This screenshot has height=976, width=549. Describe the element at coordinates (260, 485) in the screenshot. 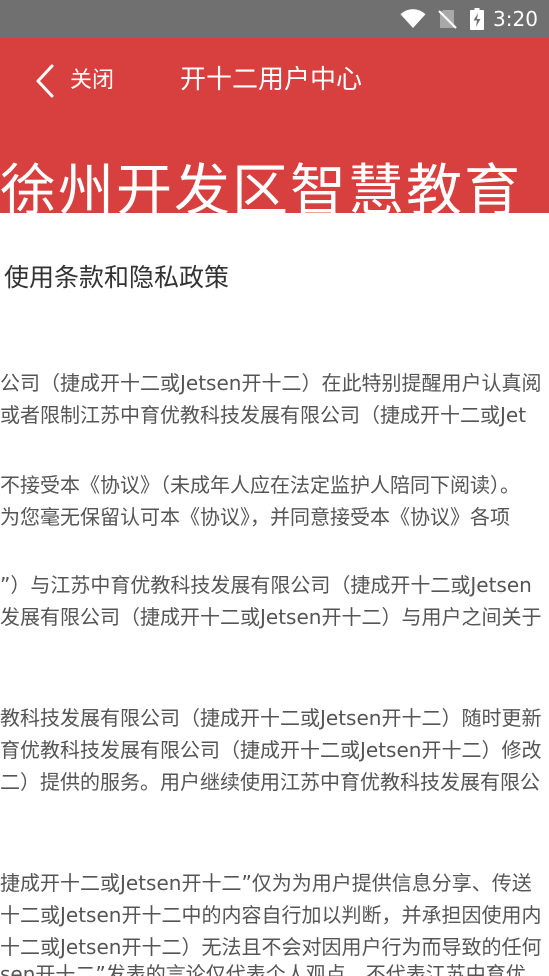

I see `paragraph-line: 不接受本《协议》（未成年人应在法定监护人陪同下阅读）。` at that location.